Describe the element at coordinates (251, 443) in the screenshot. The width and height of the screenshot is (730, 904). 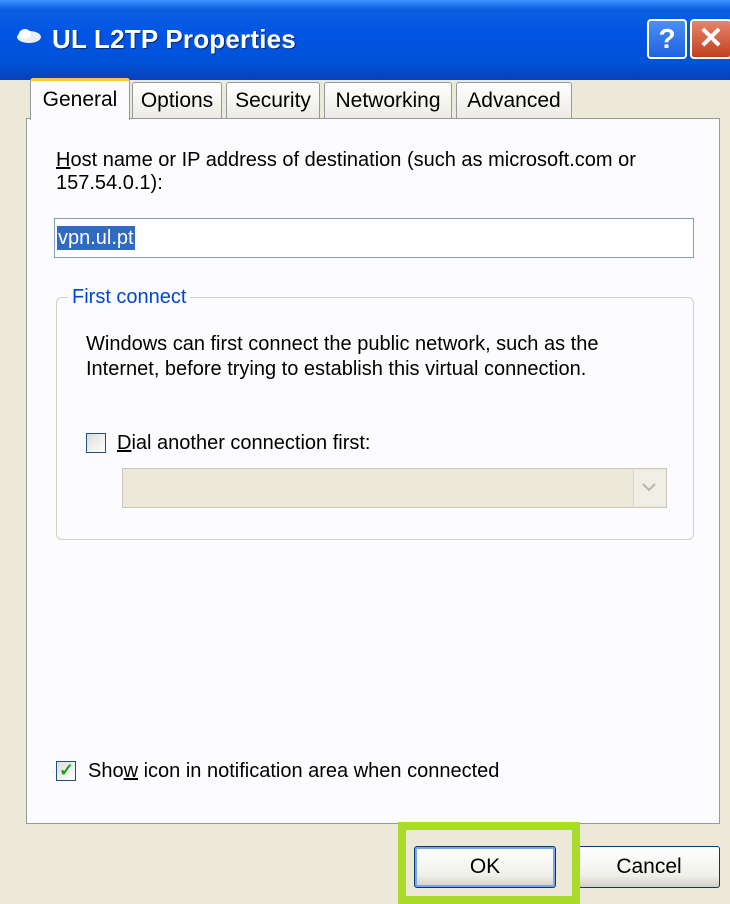
I see `dial-another-text: ial another connection first:` at that location.